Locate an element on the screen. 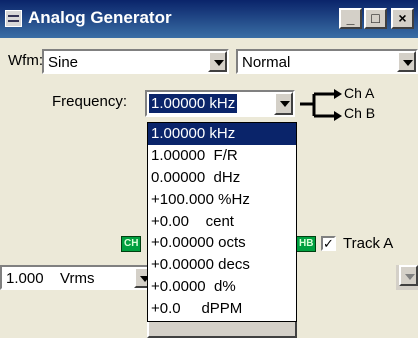  window-title: Analog Generator is located at coordinates (100, 17).